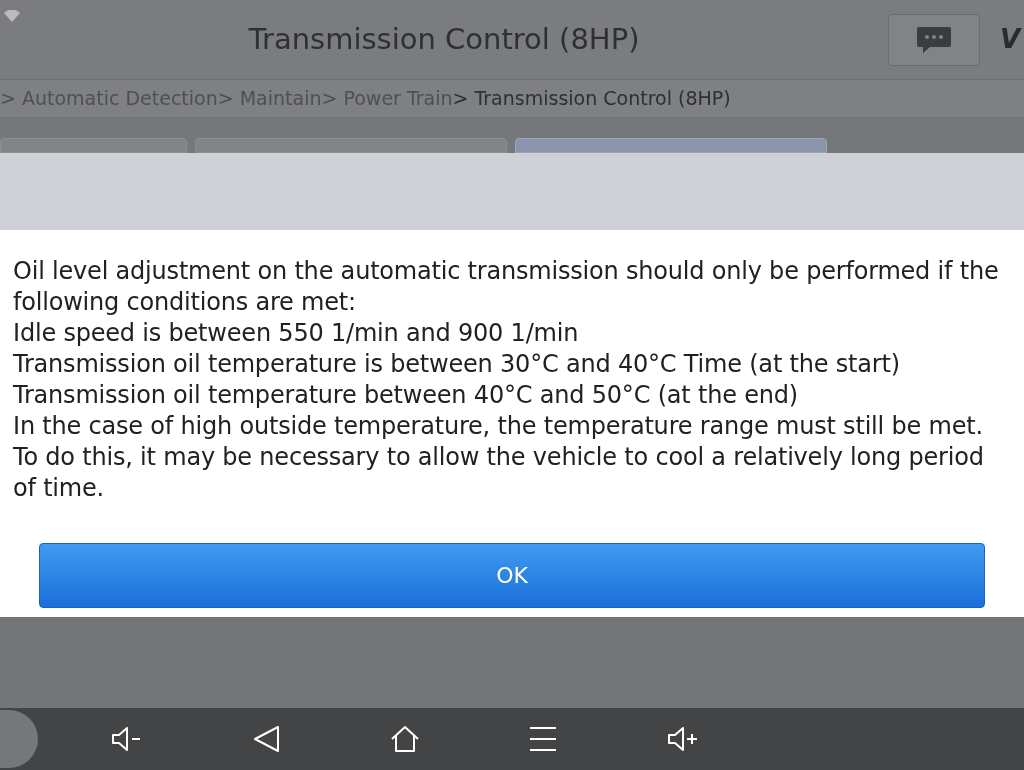 The width and height of the screenshot is (1024, 770). I want to click on message-button, so click(934, 39).